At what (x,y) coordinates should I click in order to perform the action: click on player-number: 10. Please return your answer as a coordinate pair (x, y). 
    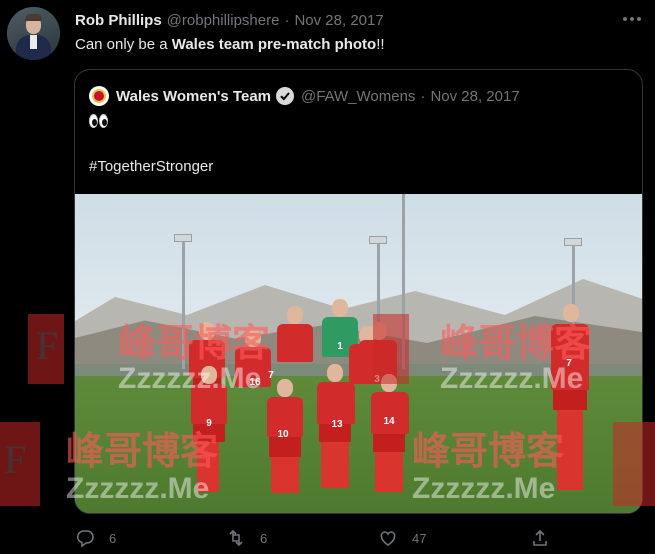
    Looking at the image, I should click on (283, 434).